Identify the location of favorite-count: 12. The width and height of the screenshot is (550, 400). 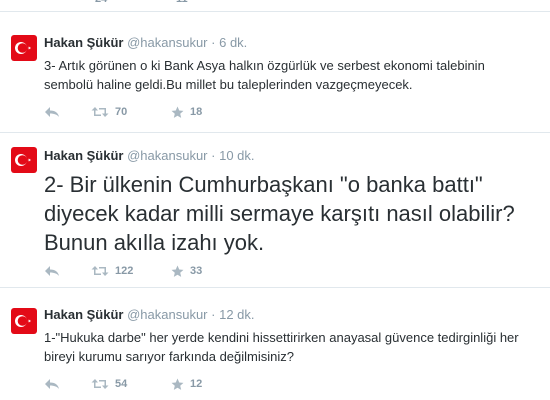
(196, 384).